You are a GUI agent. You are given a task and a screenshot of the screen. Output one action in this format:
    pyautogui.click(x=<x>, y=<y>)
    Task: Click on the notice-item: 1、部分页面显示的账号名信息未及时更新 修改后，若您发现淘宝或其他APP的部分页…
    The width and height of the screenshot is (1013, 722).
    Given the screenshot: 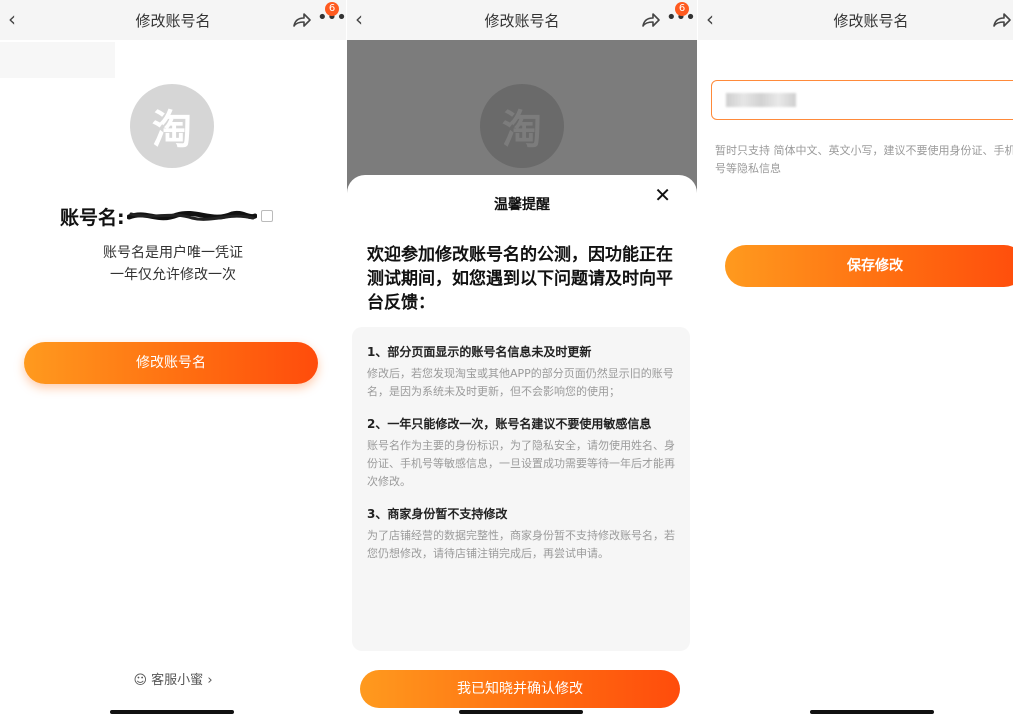 What is the action you would take?
    pyautogui.click(x=521, y=372)
    